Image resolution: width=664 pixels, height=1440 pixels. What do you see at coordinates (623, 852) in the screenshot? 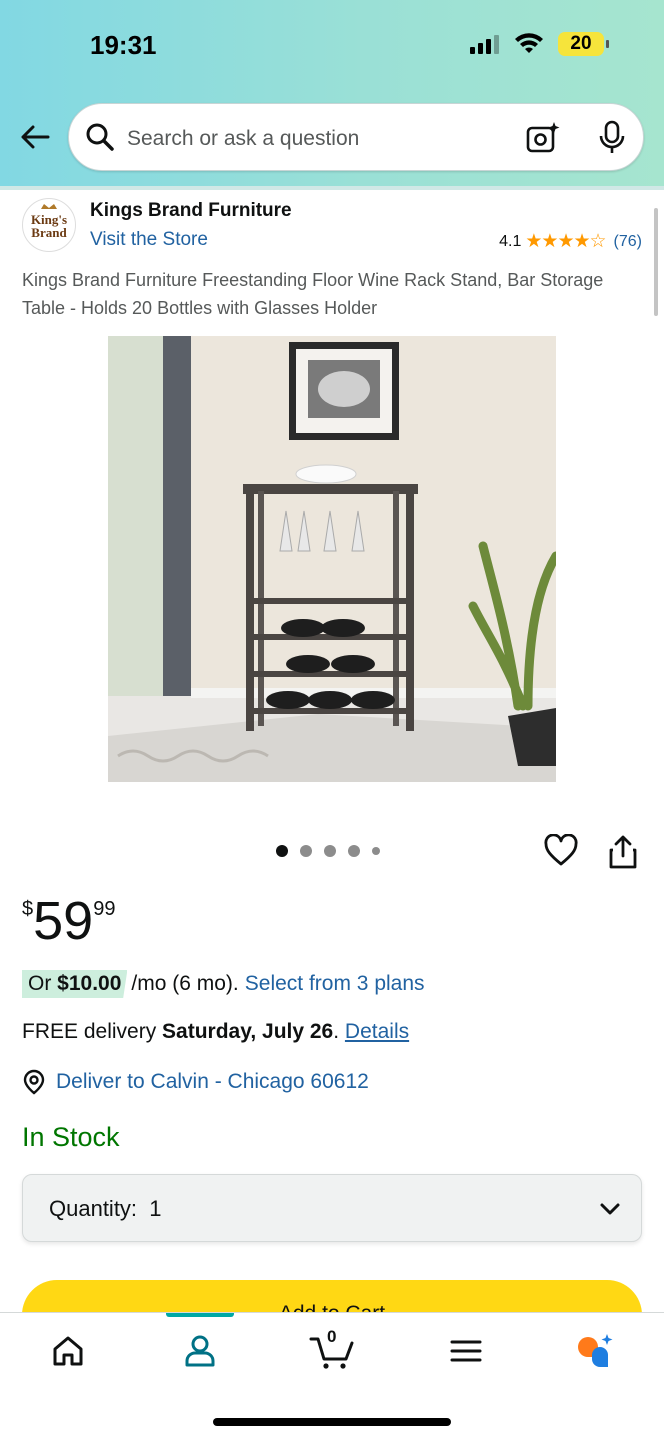
I see `share-icon` at bounding box center [623, 852].